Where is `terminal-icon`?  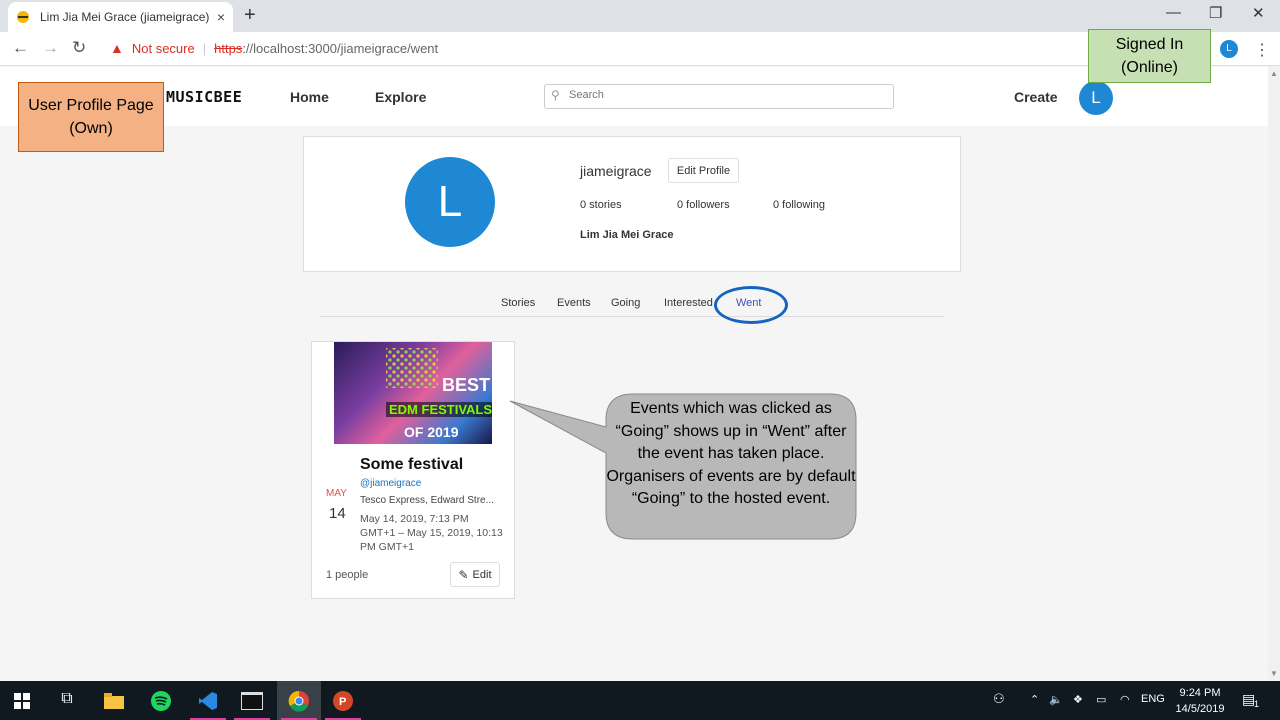
terminal-icon is located at coordinates (252, 700).